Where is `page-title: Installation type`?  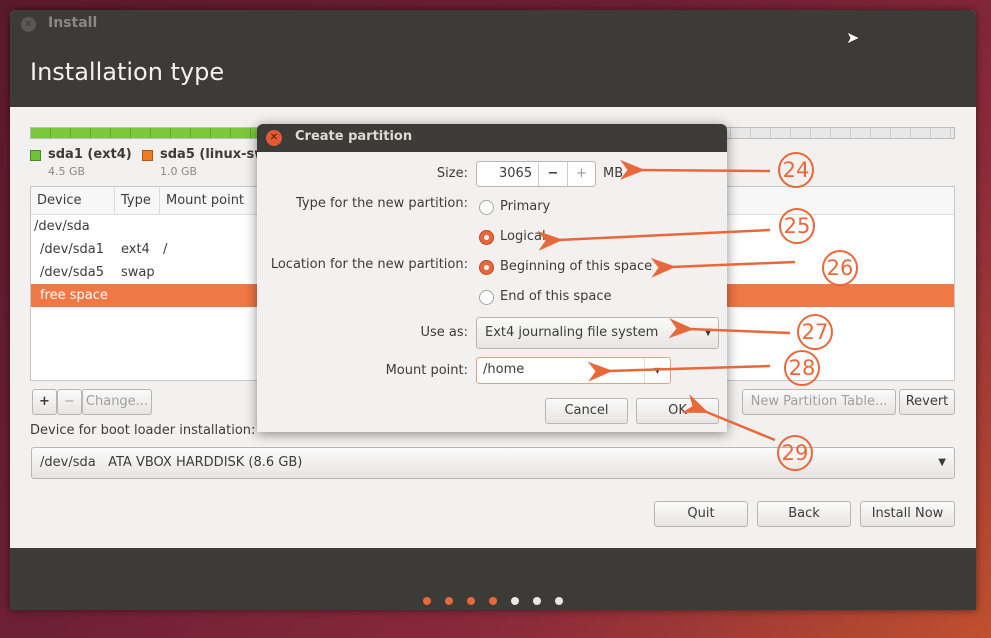 page-title: Installation type is located at coordinates (127, 72).